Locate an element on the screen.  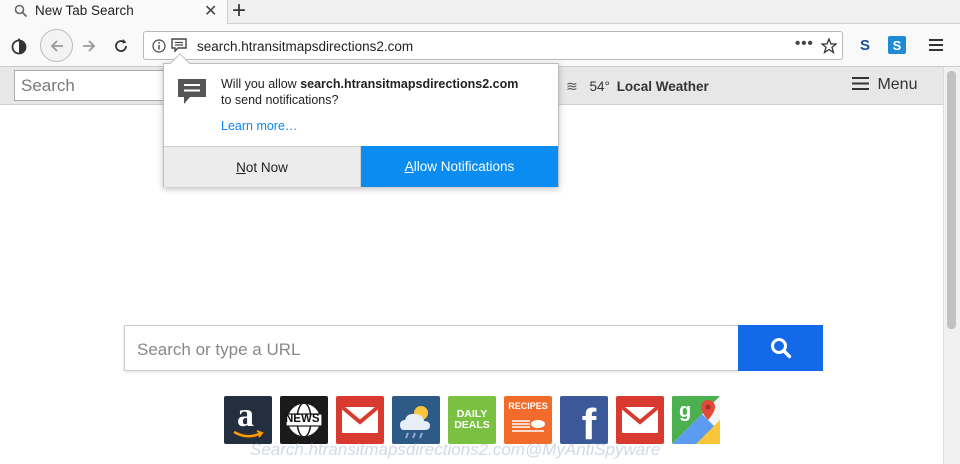
spoon-fork-icon is located at coordinates (528, 425).